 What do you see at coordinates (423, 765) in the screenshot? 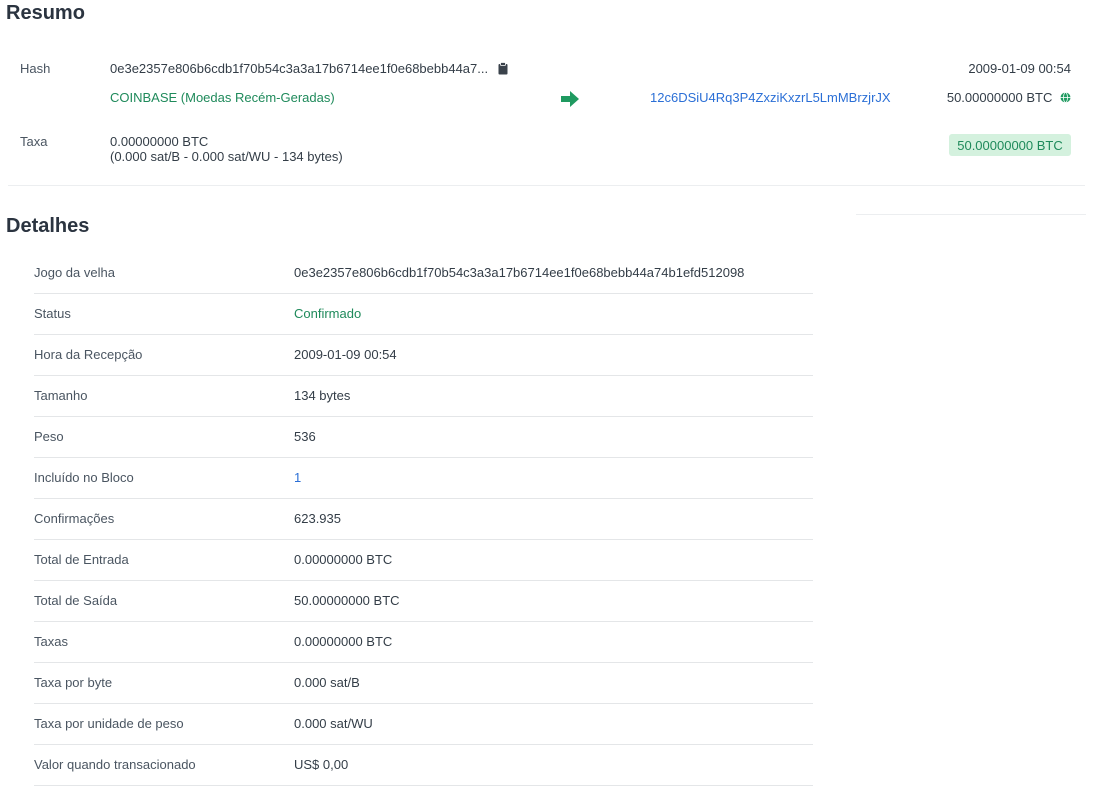
I see `table-row: Valor quando transacionado US$ 0,00` at bounding box center [423, 765].